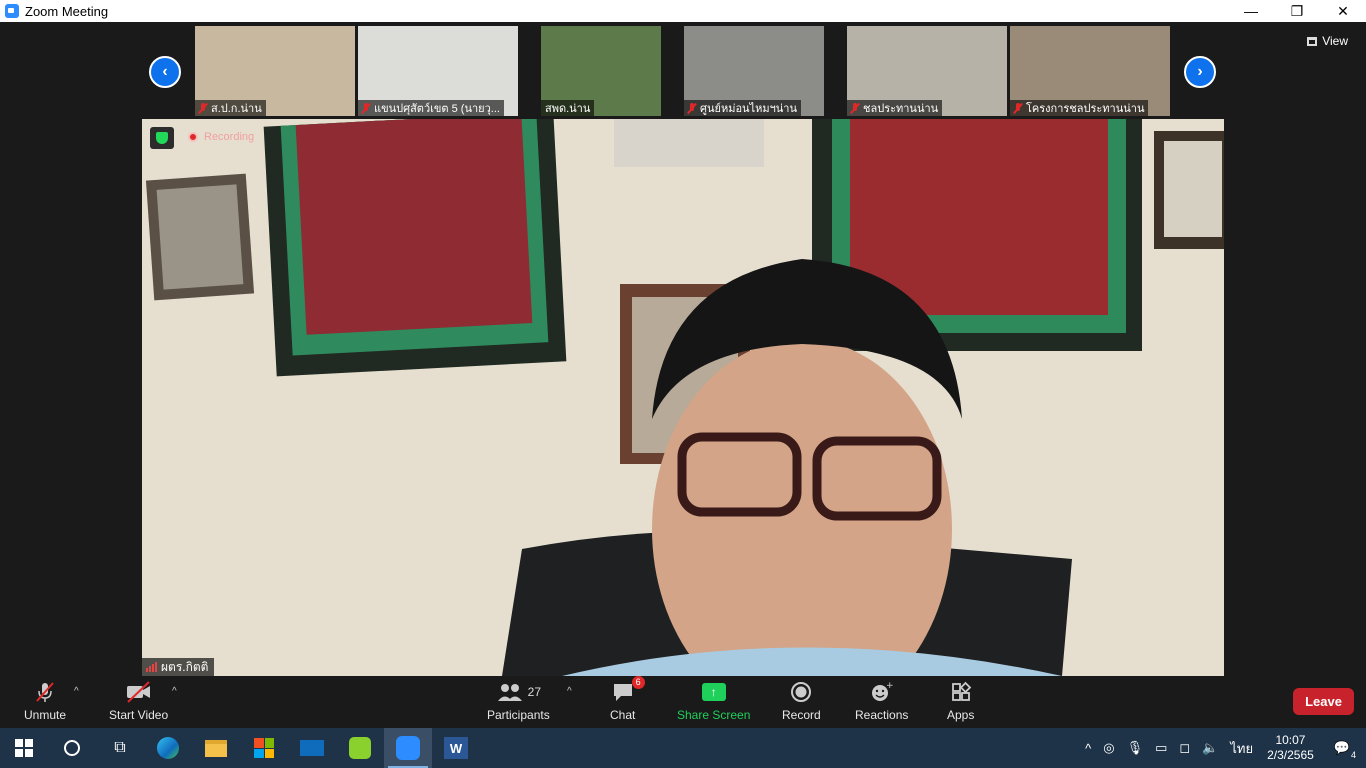 Image resolution: width=1366 pixels, height=768 pixels. Describe the element at coordinates (1345, 750) in the screenshot. I see `notification-center-icon: 💬 4` at that location.